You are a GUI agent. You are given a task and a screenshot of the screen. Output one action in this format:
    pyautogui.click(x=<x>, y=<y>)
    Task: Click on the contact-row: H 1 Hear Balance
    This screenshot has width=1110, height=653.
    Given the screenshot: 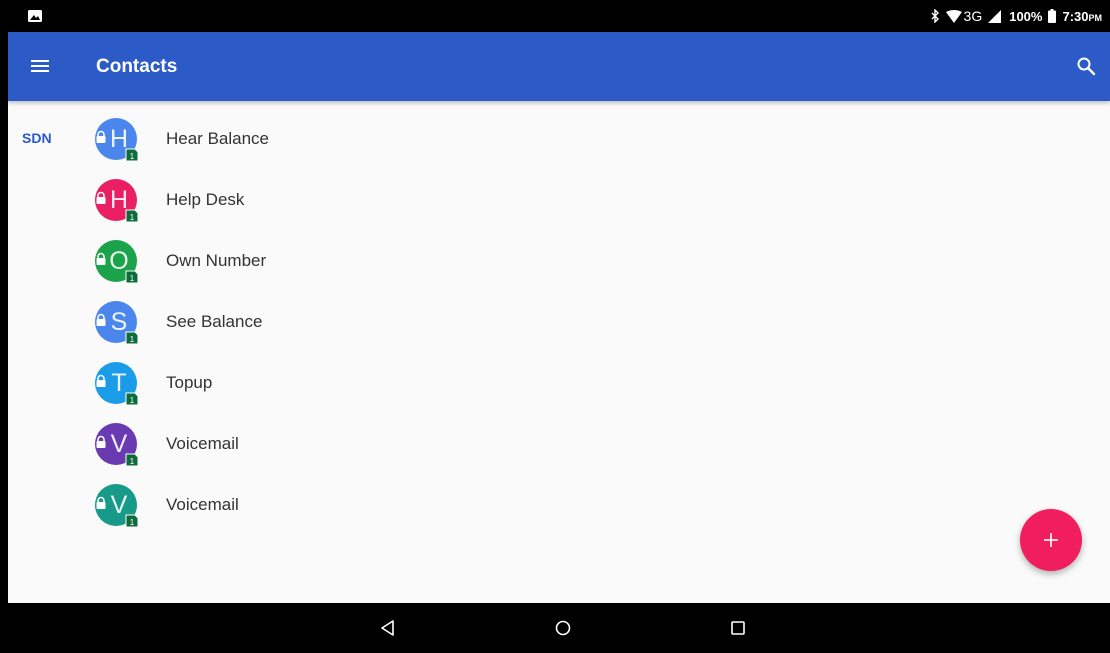 What is the action you would take?
    pyautogui.click(x=288, y=143)
    